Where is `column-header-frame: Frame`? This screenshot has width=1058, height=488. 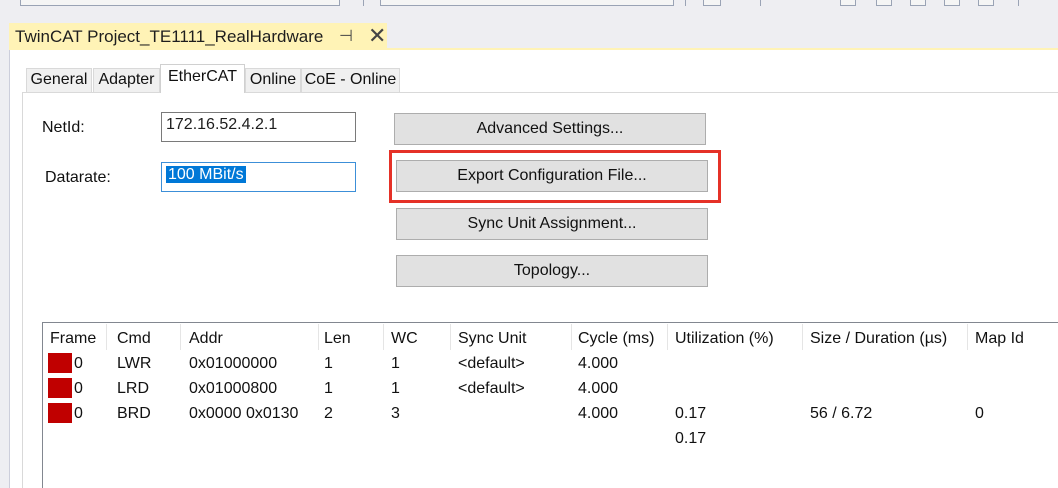
column-header-frame: Frame is located at coordinates (73, 339).